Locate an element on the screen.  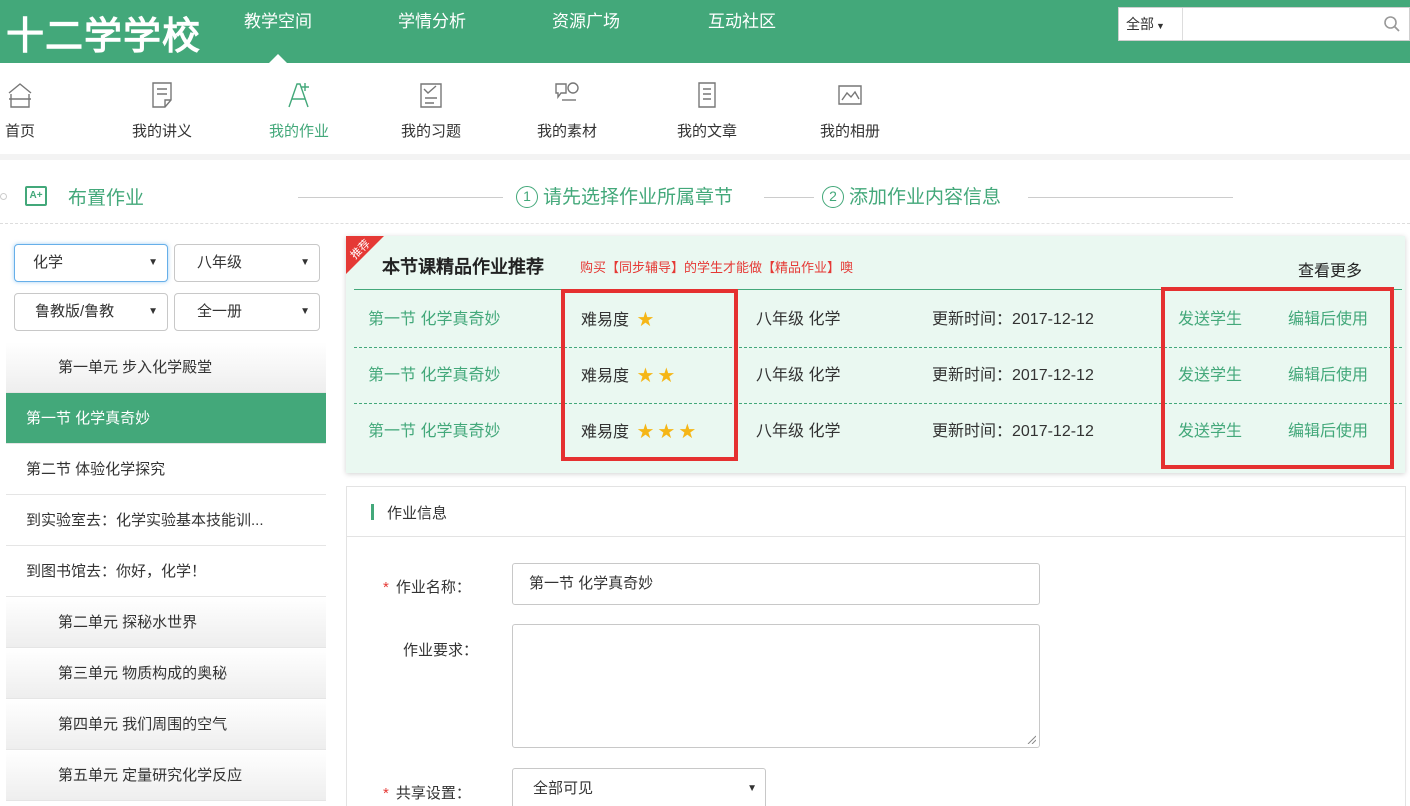
search-input is located at coordinates (1283, 24).